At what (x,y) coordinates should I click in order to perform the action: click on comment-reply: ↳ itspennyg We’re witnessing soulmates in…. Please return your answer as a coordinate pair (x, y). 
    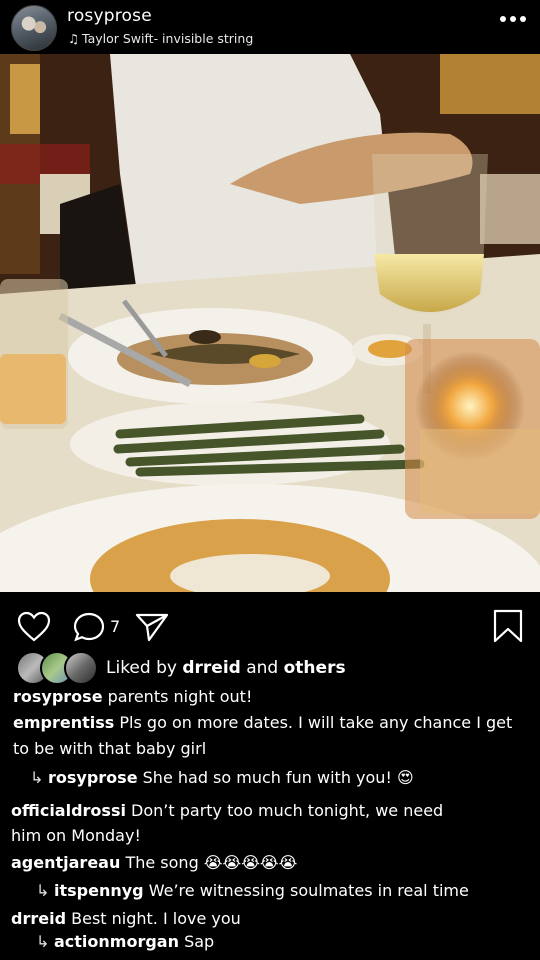
    Looking at the image, I should click on (252, 890).